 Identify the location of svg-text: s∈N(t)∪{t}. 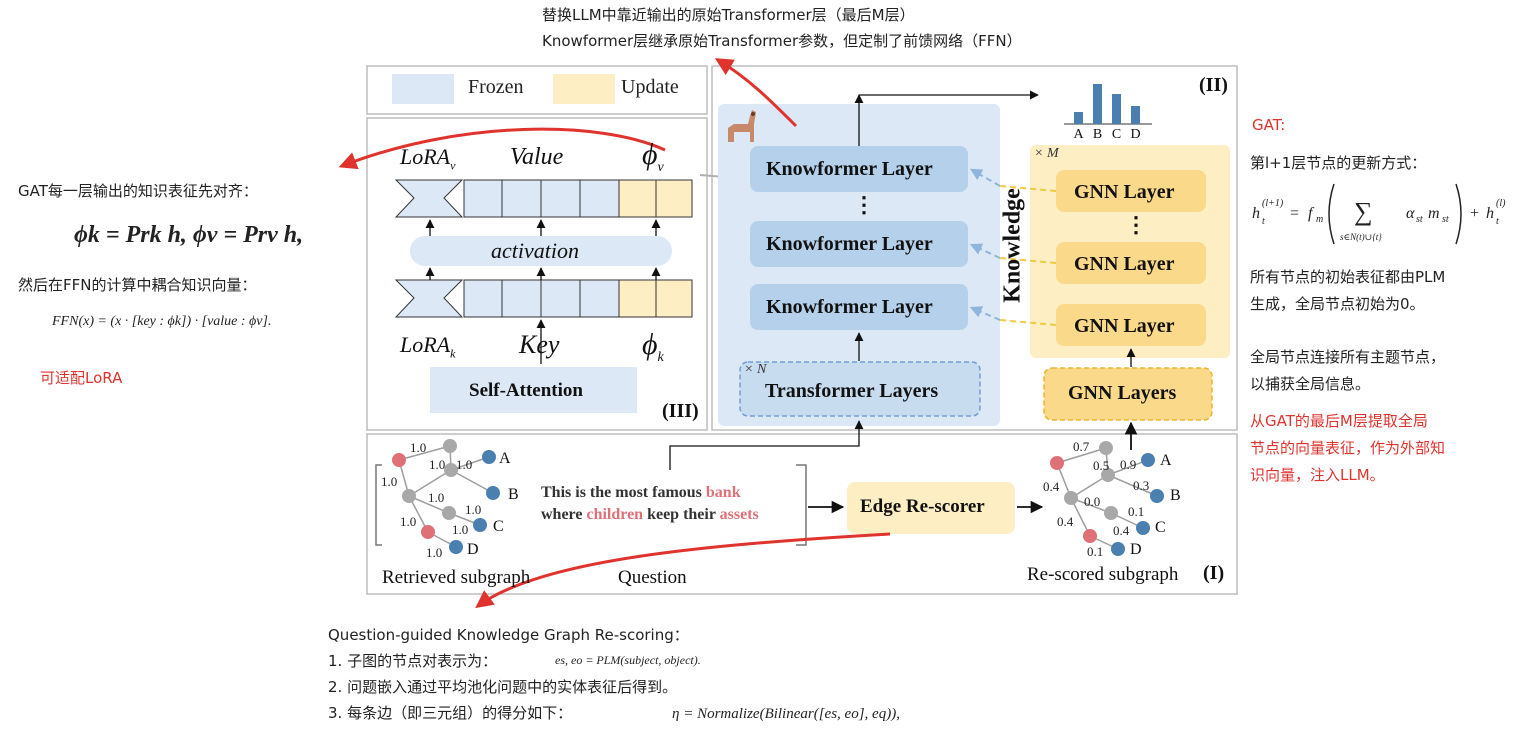
(1361, 237).